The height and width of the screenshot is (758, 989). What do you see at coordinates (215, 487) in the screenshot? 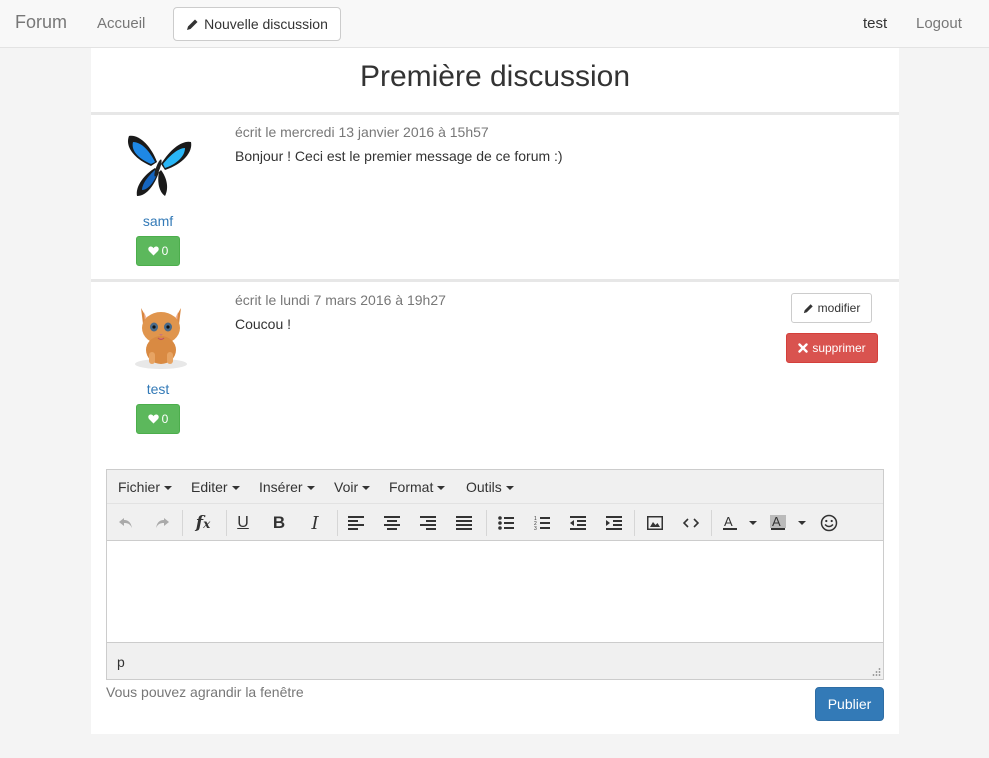
I see `menu-editer: Editer` at bounding box center [215, 487].